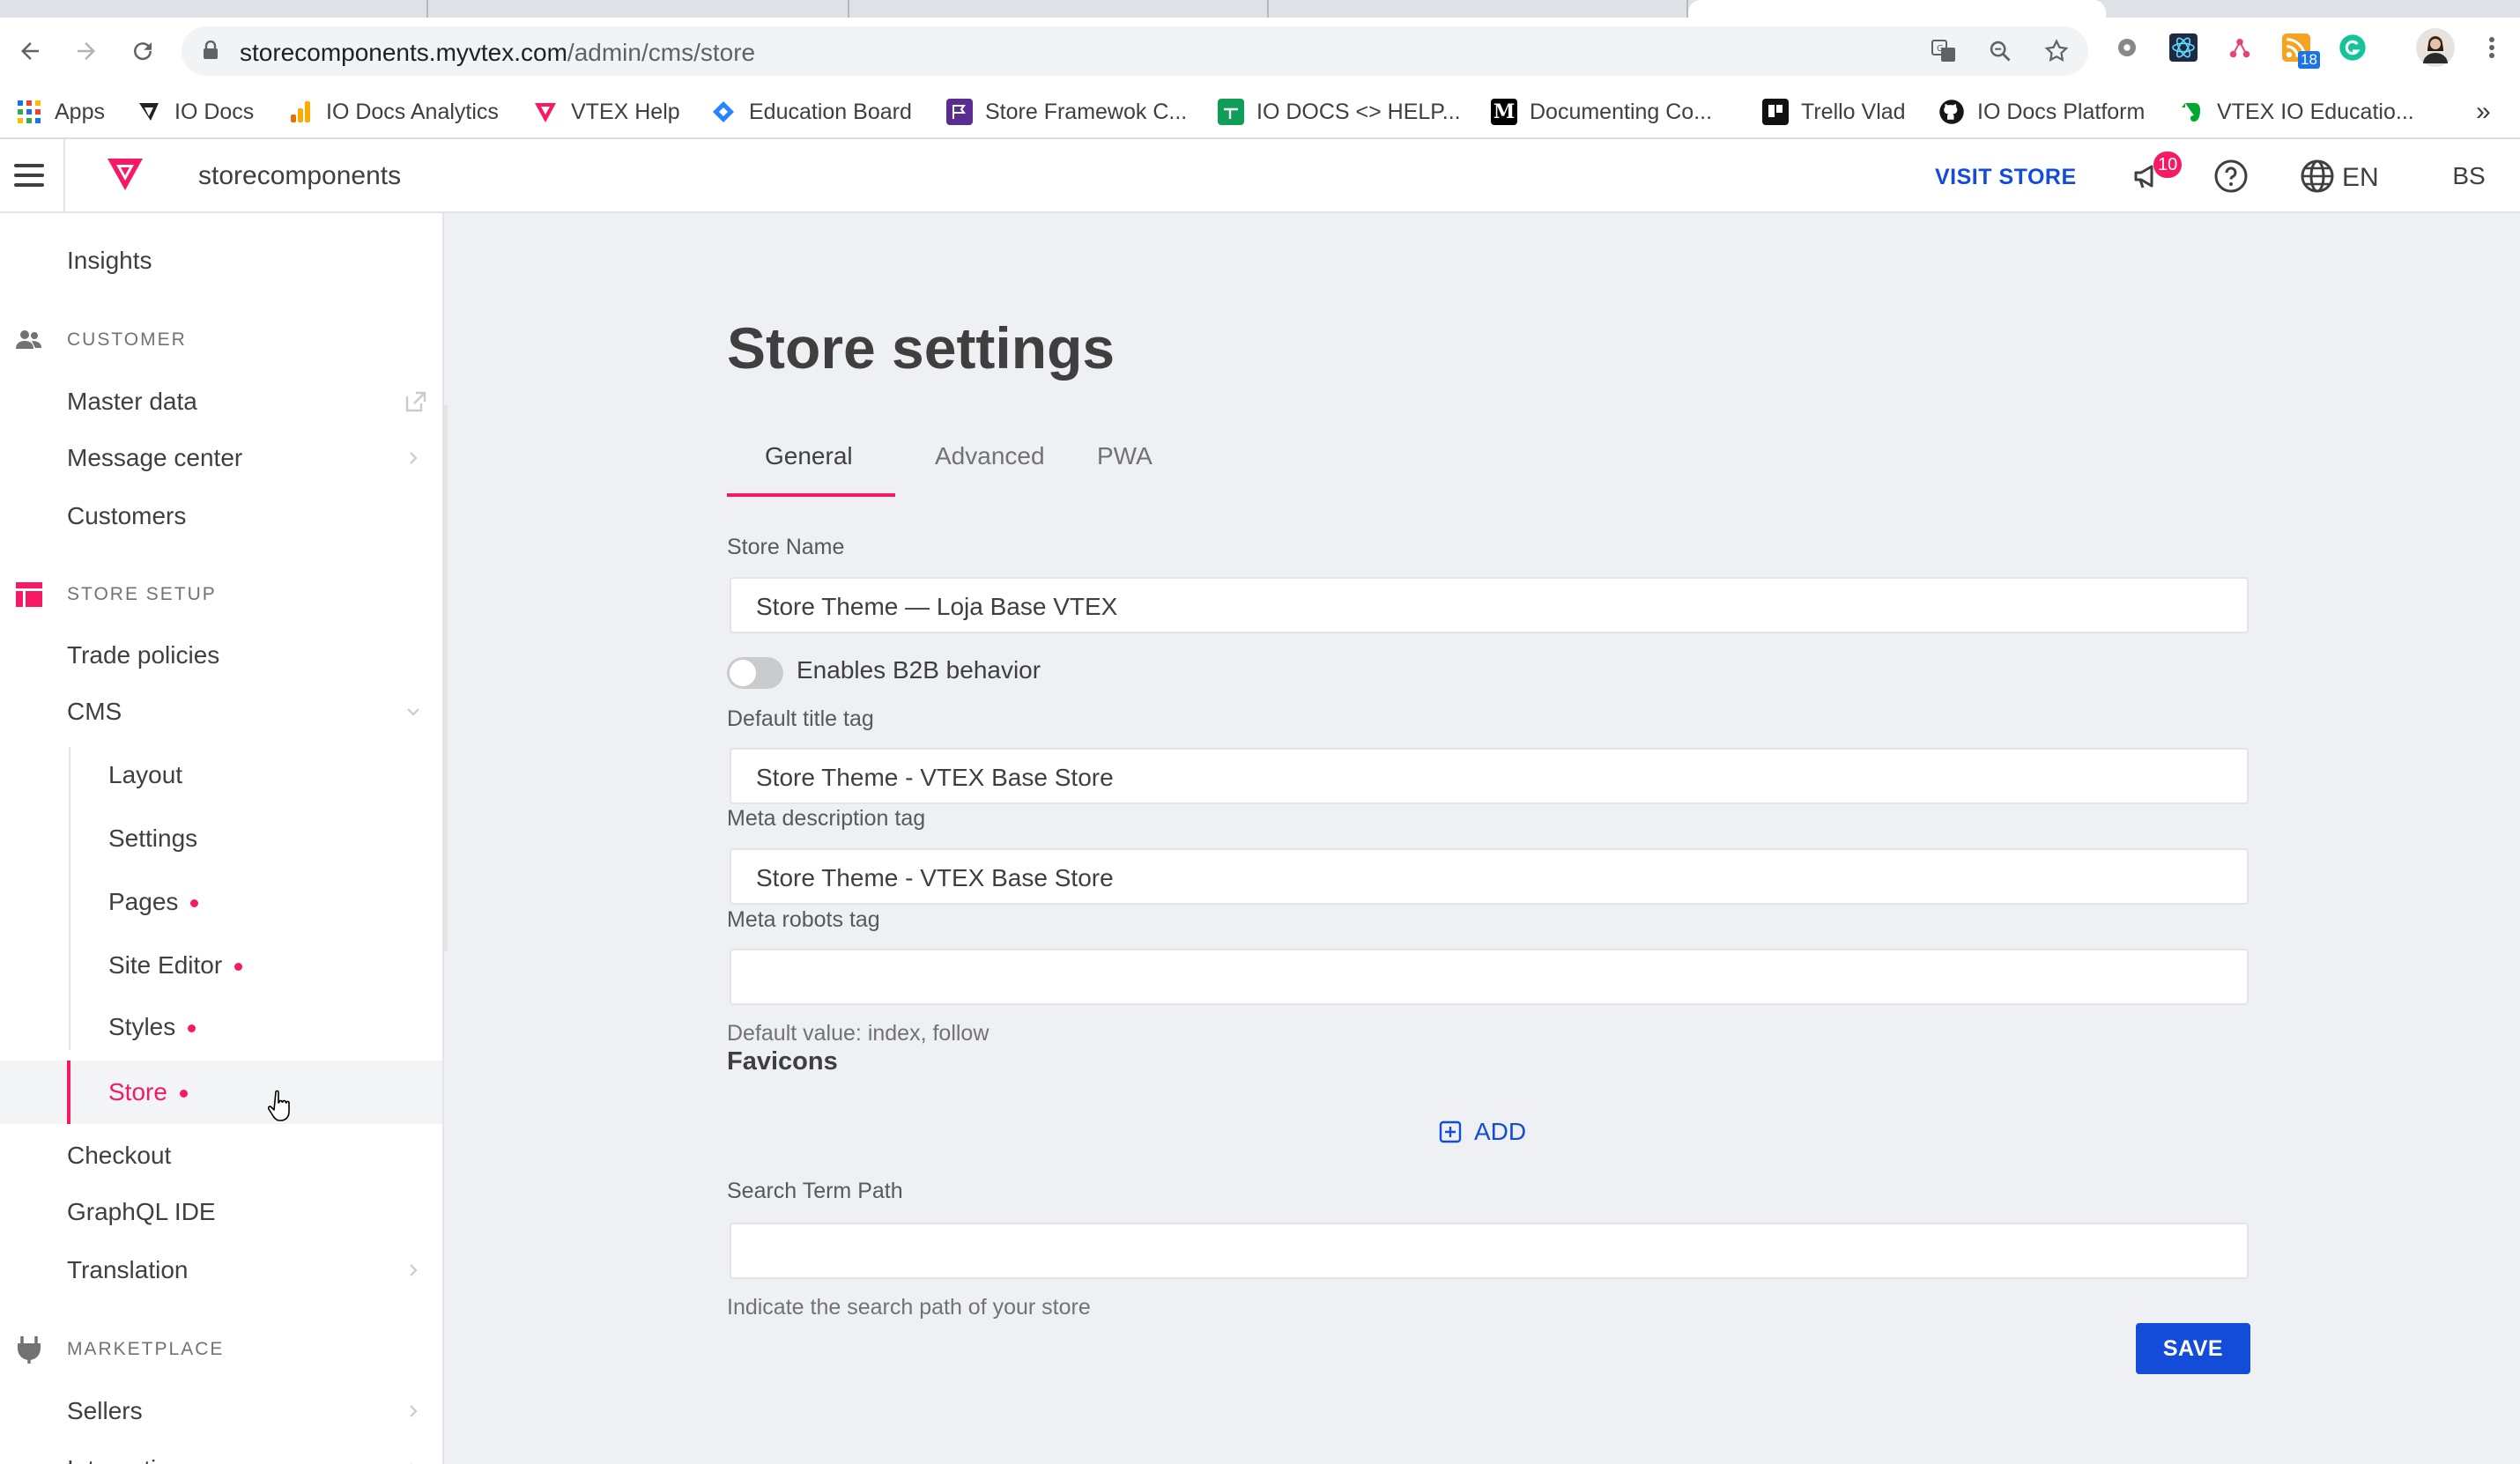  I want to click on sidebar-item-master-data: Master data, so click(221, 401).